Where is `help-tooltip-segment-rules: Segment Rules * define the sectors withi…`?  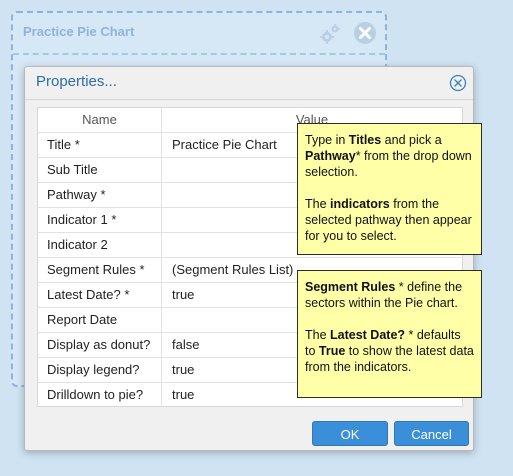 help-tooltip-segment-rules: Segment Rules * define the sectors withi… is located at coordinates (389, 334).